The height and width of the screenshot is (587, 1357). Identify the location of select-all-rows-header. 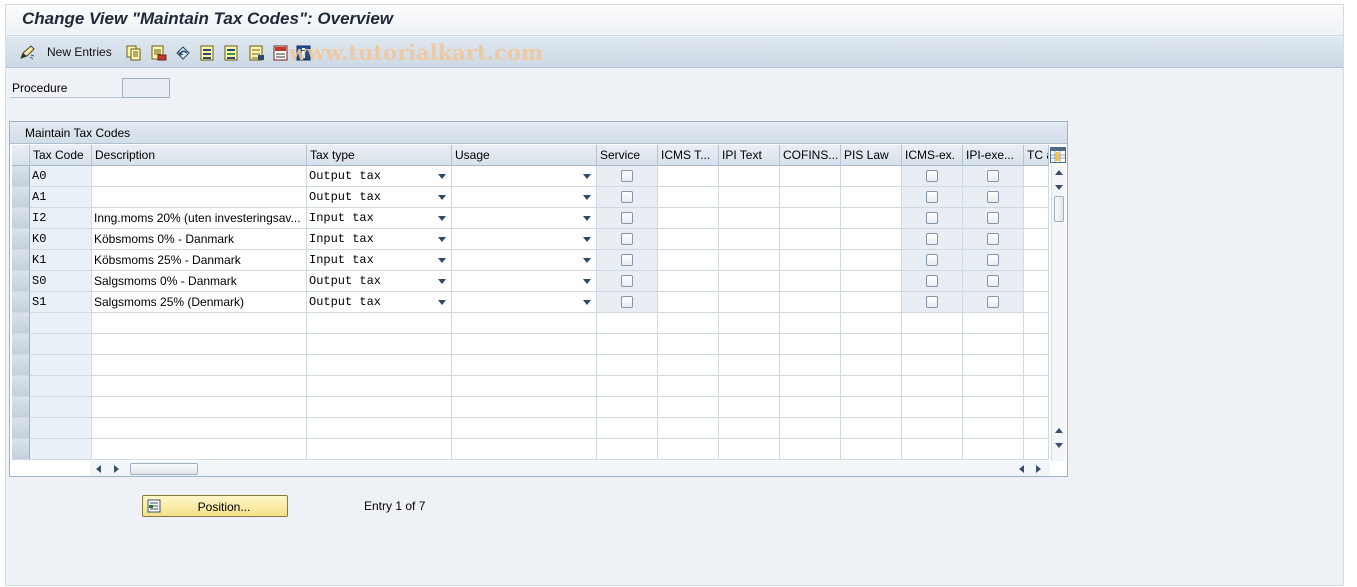
(21, 155).